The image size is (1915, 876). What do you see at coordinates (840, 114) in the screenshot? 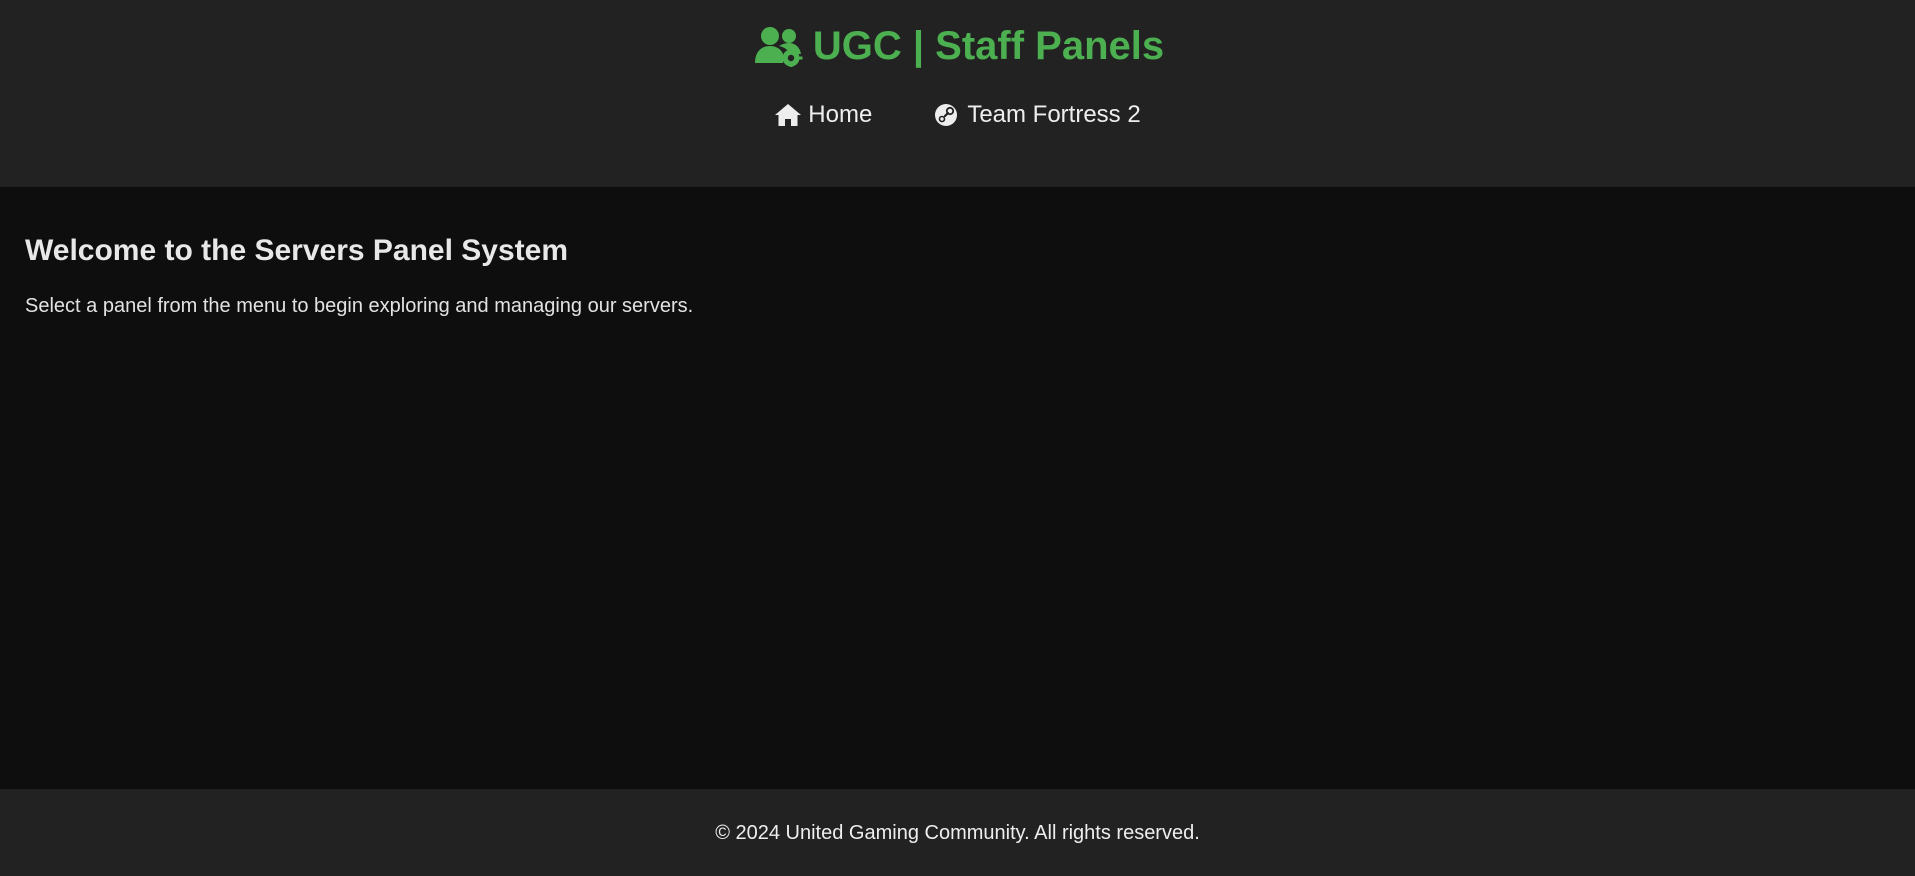
I see `nav-label-home: Home` at bounding box center [840, 114].